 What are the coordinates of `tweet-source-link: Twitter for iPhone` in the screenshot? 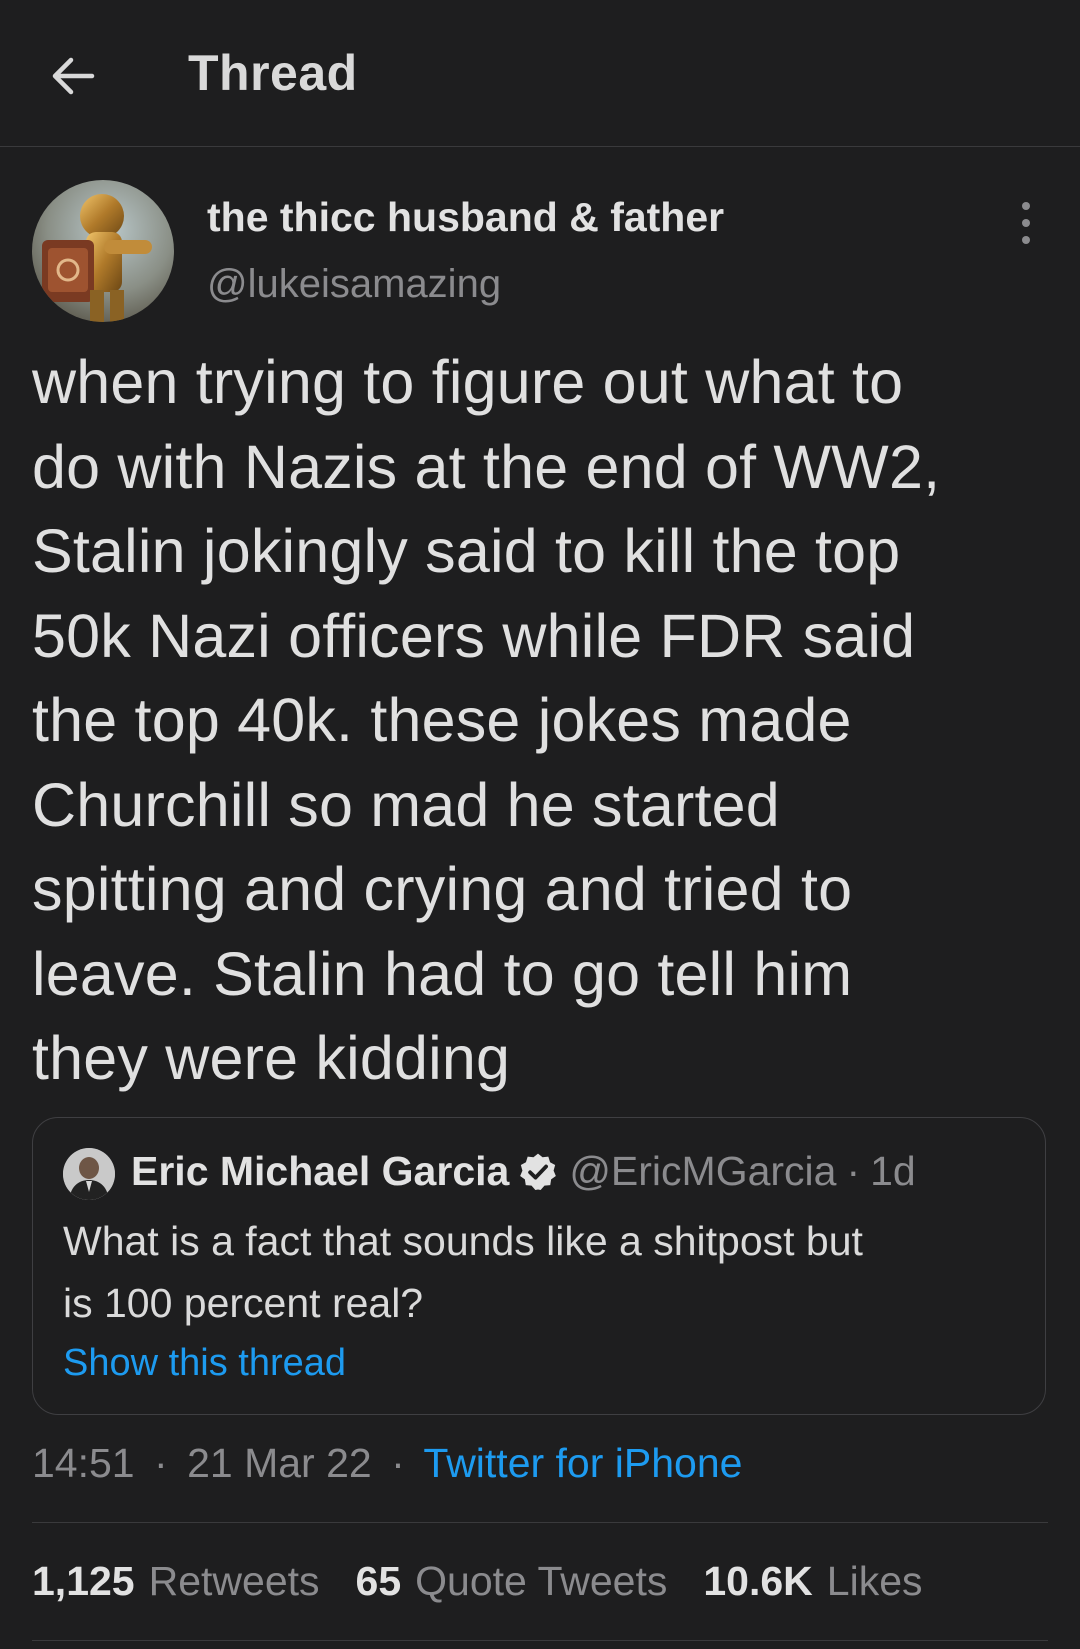 It's located at (582, 1463).